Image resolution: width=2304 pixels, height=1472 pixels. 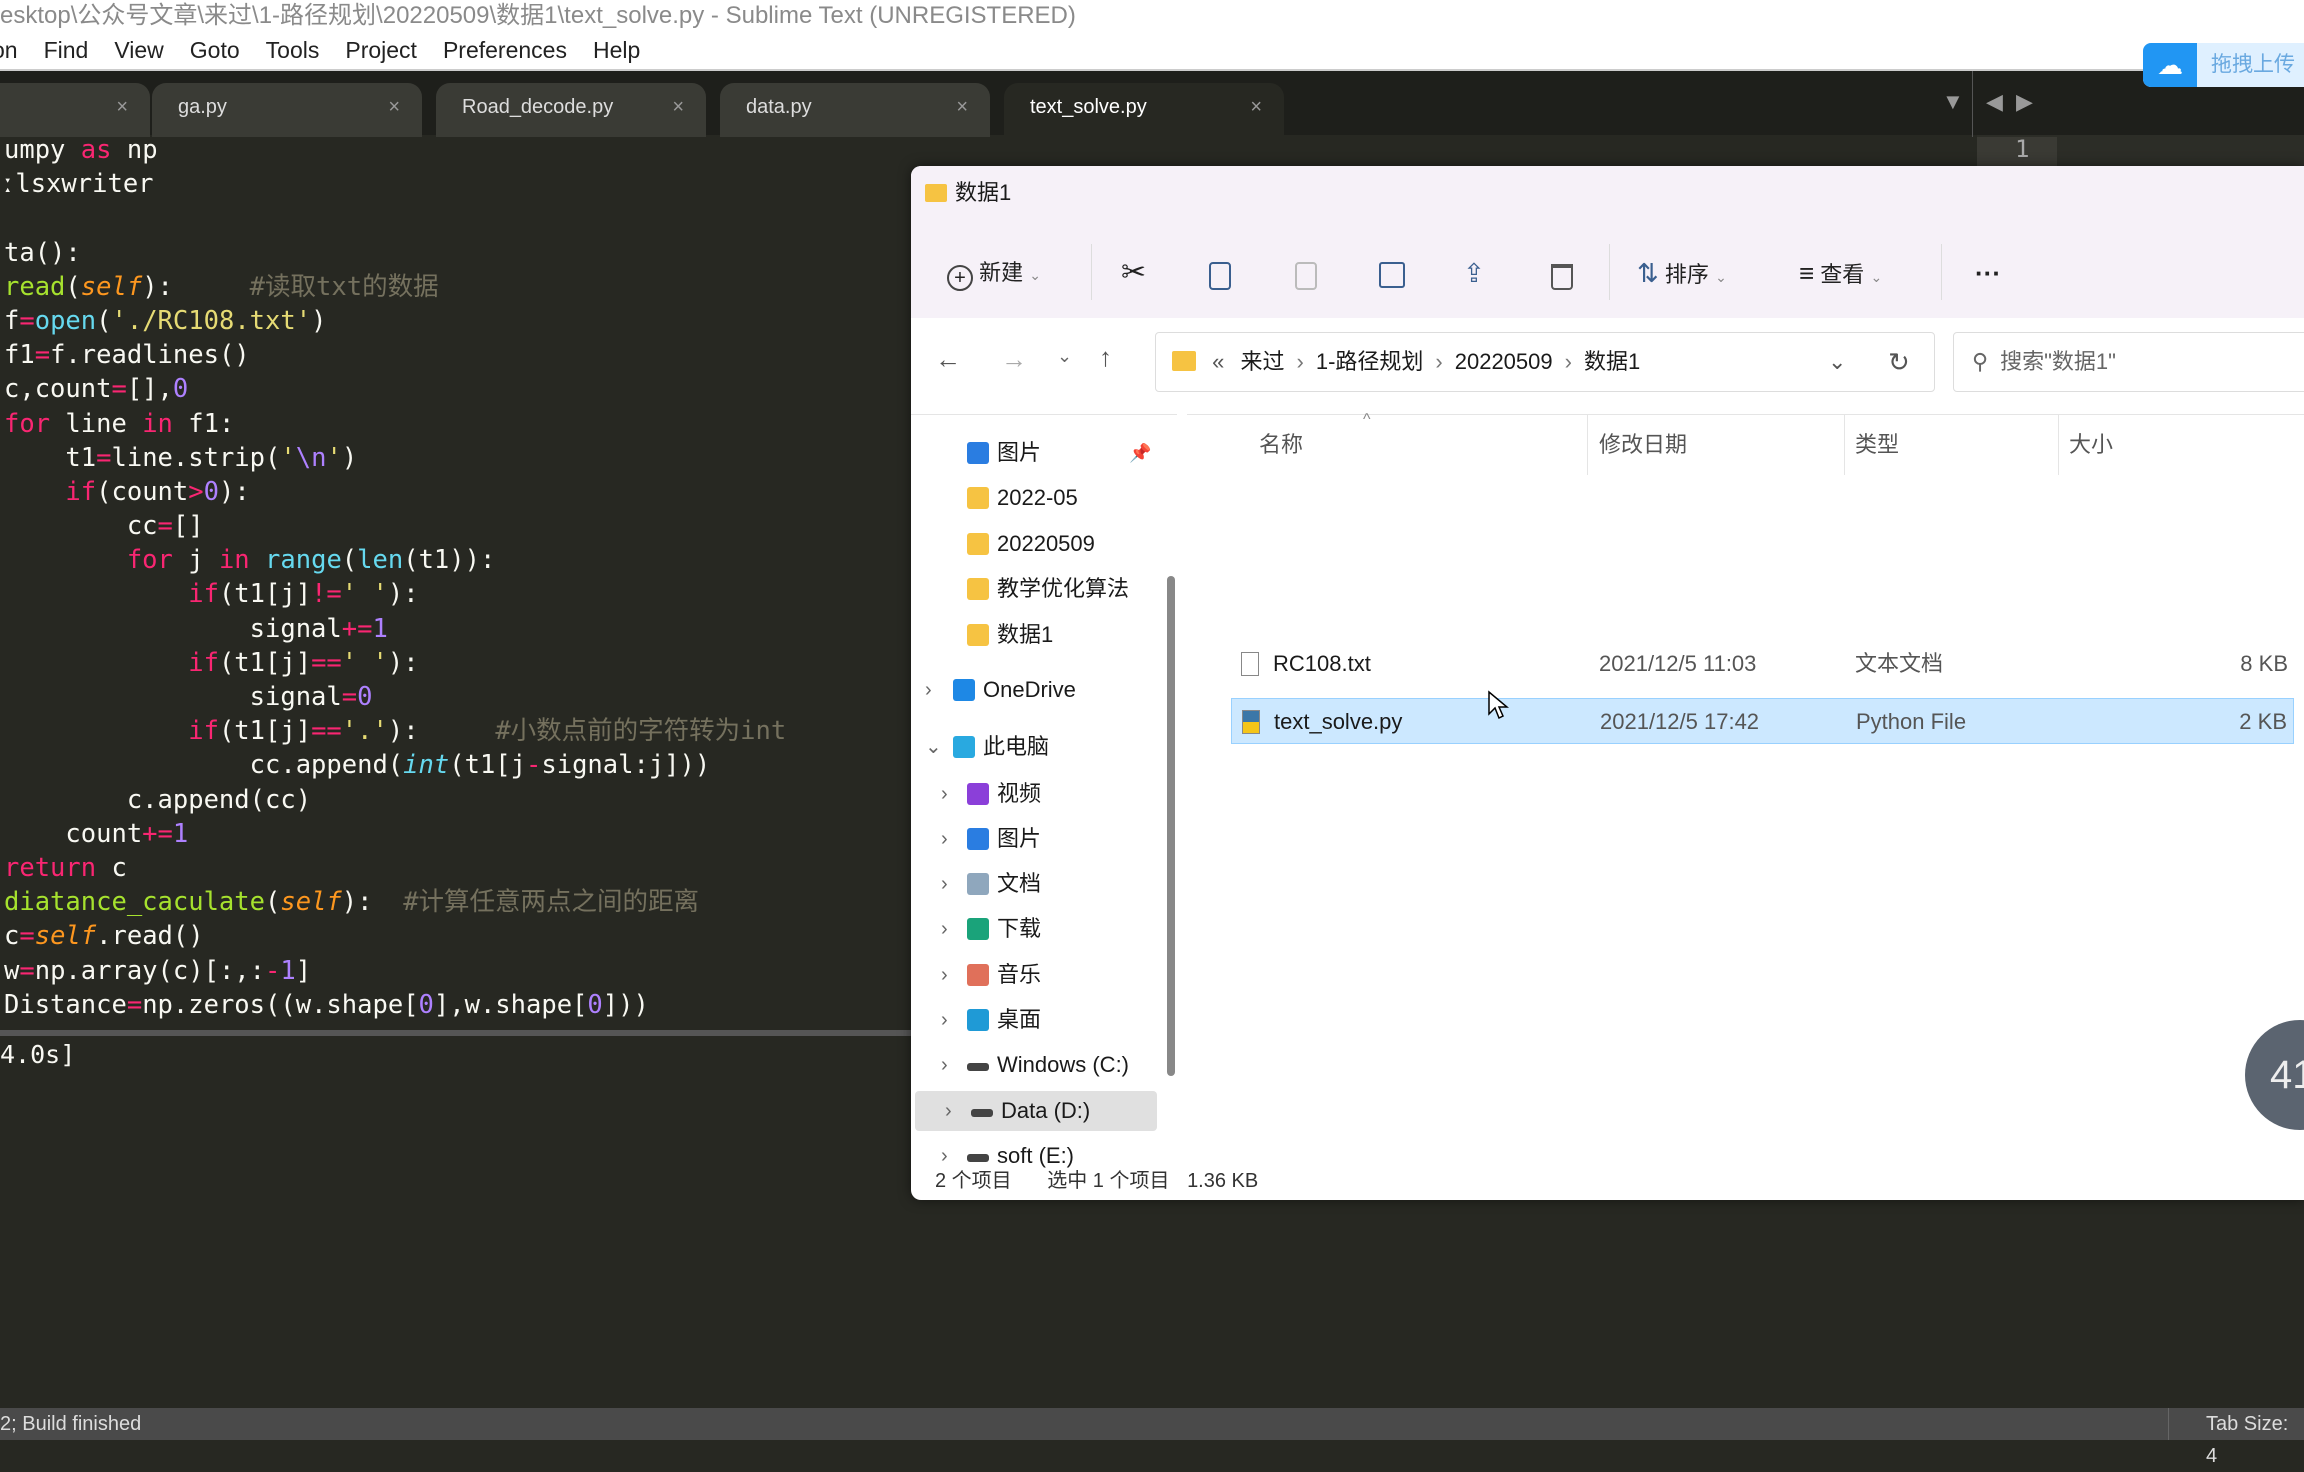 I want to click on divider, so click(x=2168, y=1424).